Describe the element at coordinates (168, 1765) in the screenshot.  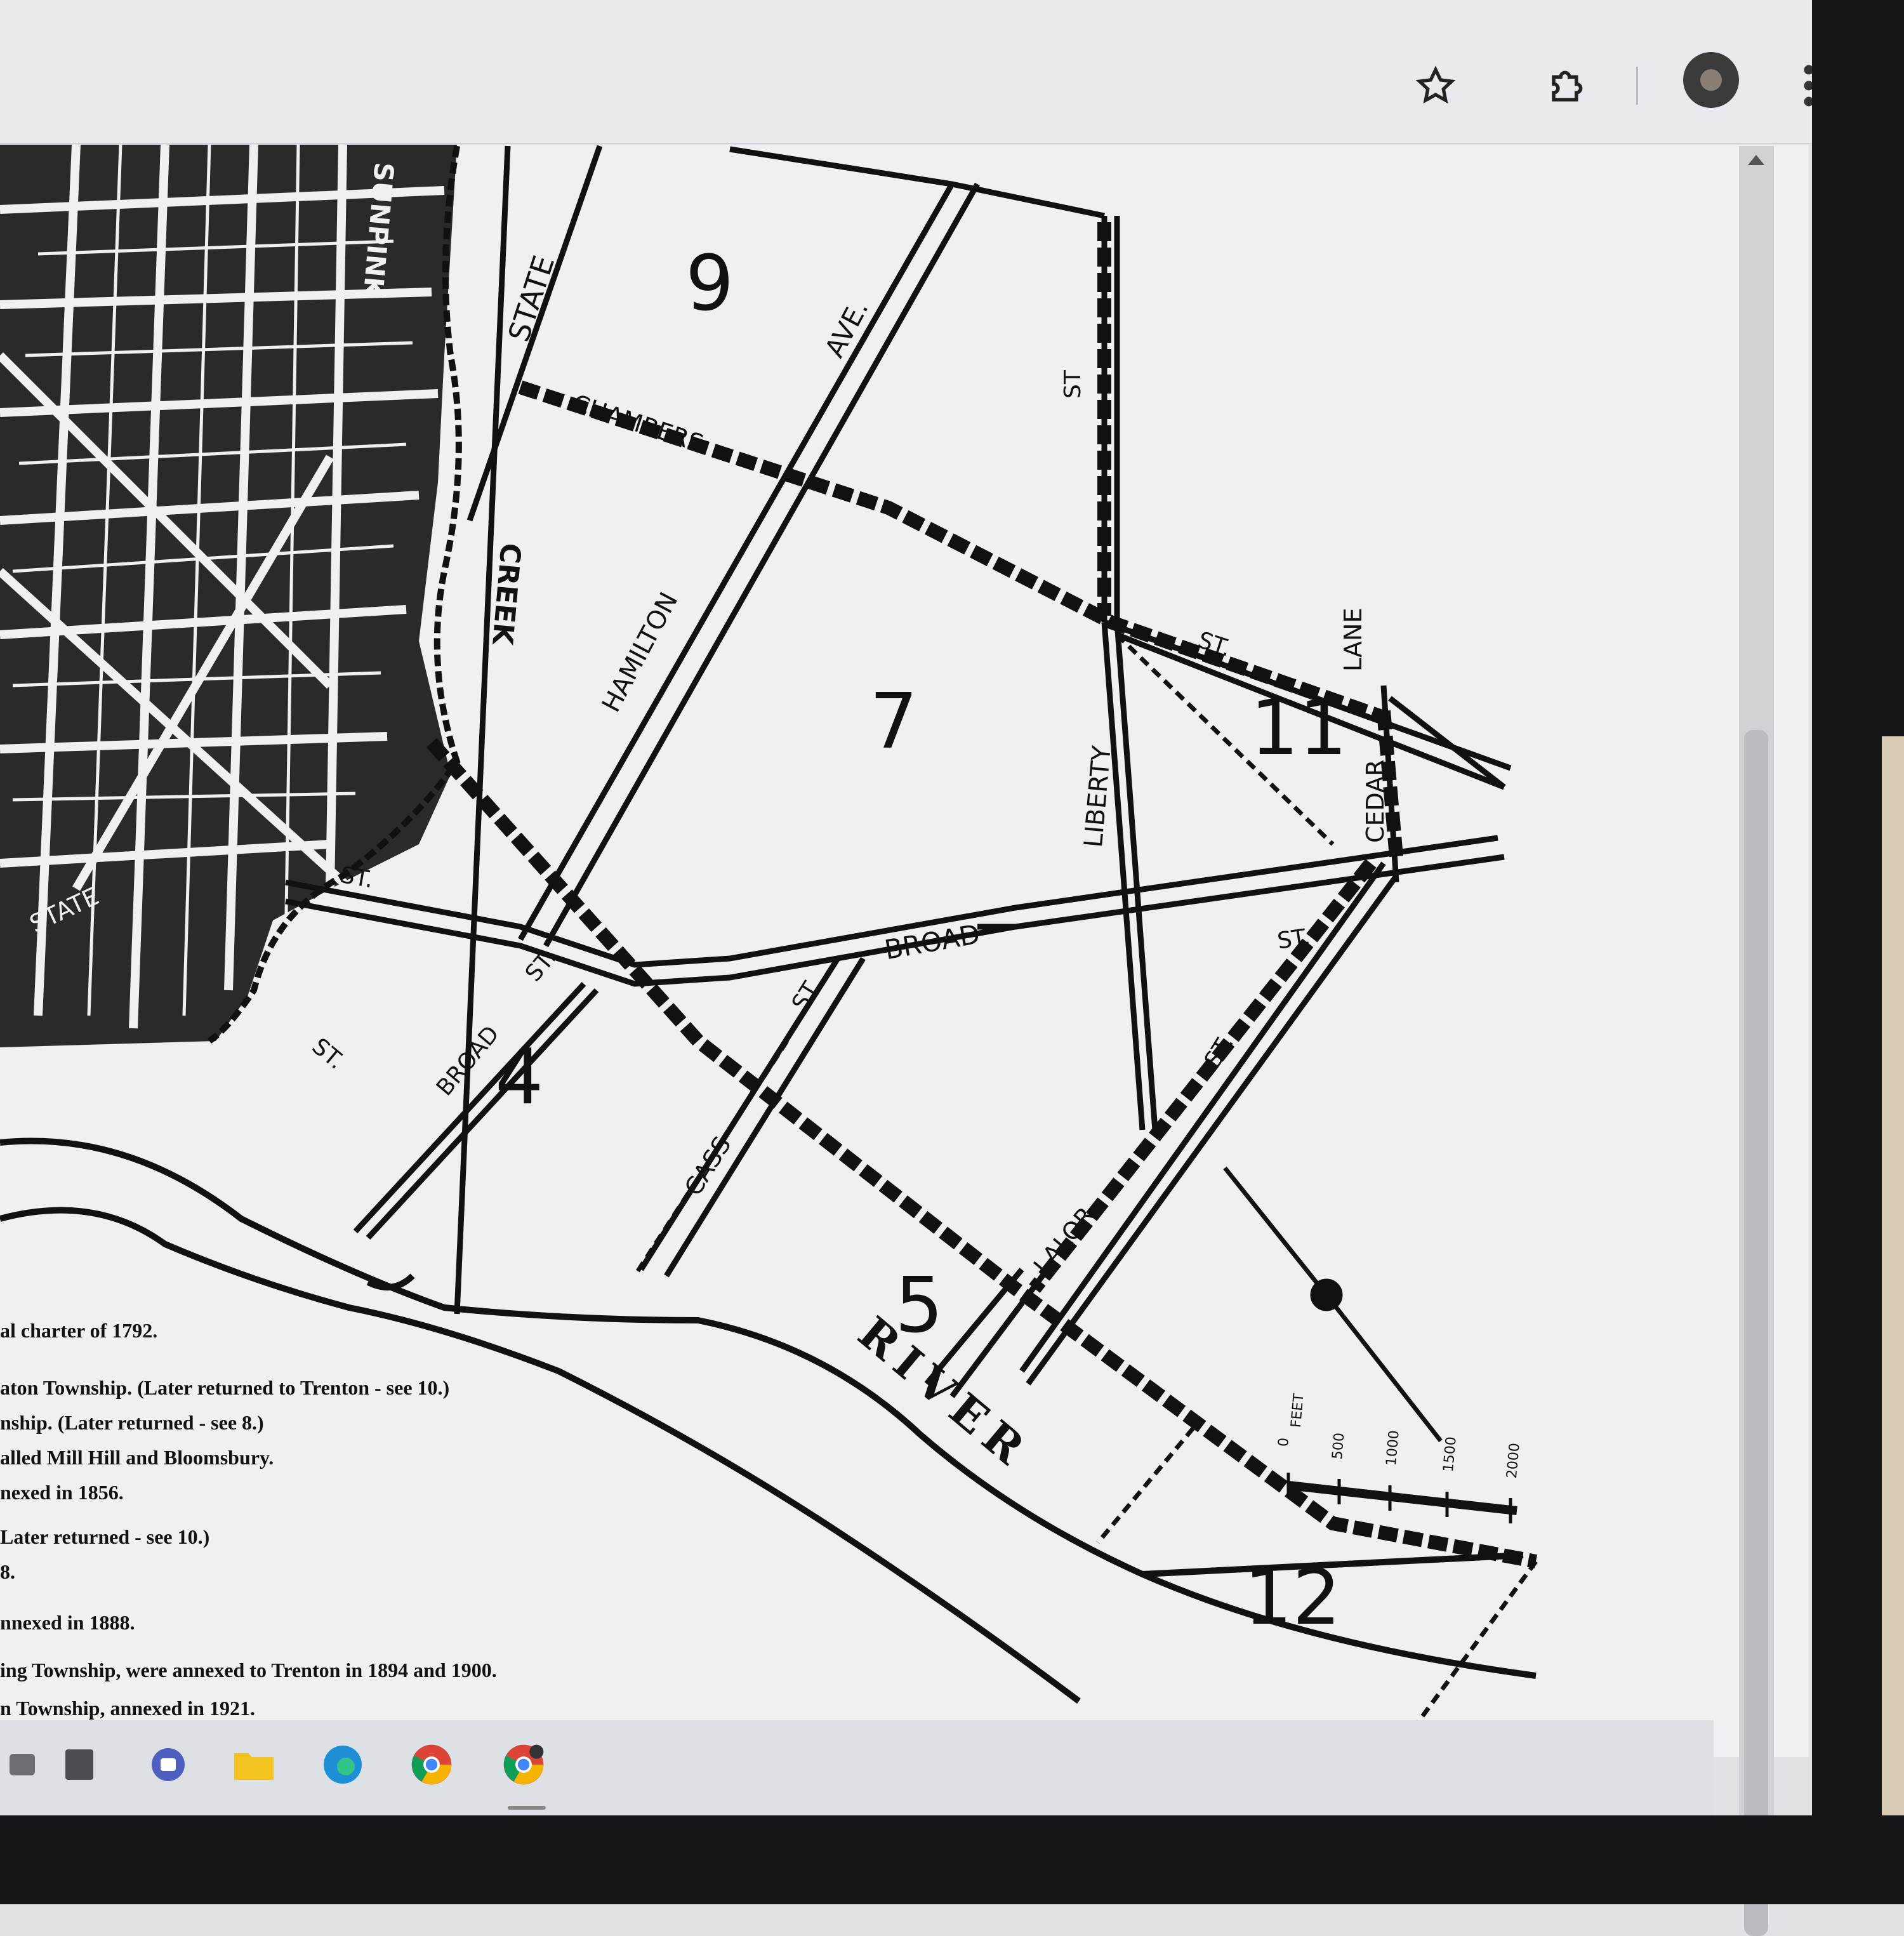
I see `teams-icon` at that location.